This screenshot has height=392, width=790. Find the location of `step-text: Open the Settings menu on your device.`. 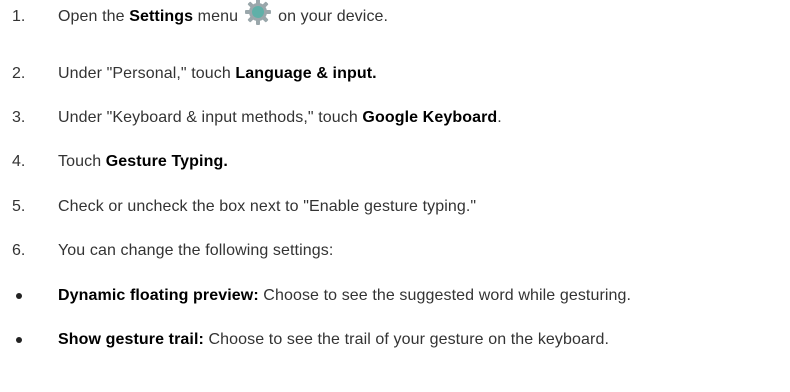

step-text: Open the Settings menu on your device. is located at coordinates (223, 14).